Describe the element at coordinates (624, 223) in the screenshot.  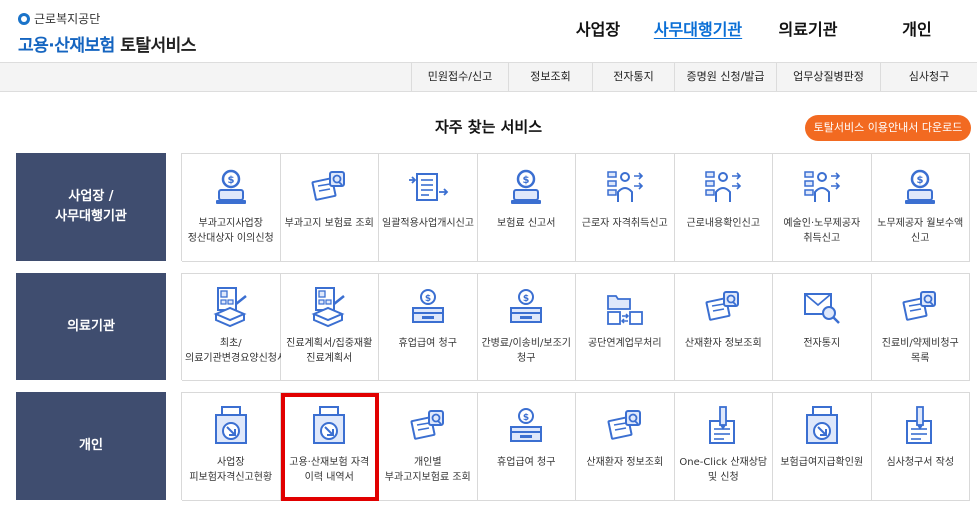
I see `service-tile-label: 근로자 자격취득신고` at that location.